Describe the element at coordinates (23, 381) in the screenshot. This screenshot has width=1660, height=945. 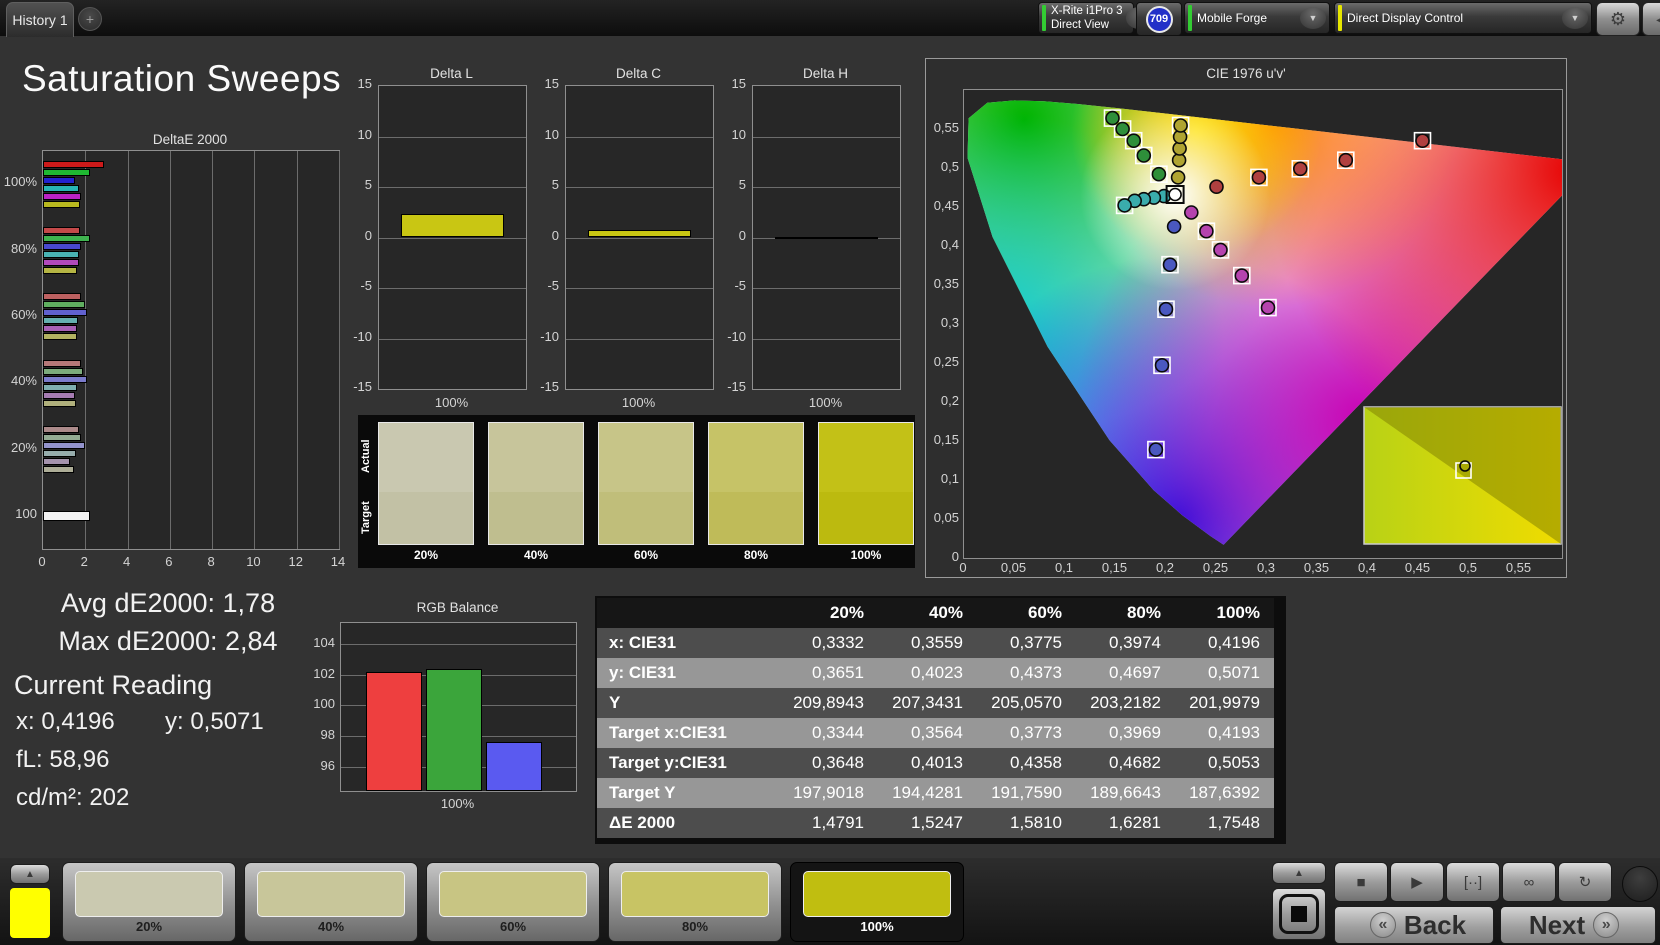
I see `deltae2000-y-tick: 40%` at that location.